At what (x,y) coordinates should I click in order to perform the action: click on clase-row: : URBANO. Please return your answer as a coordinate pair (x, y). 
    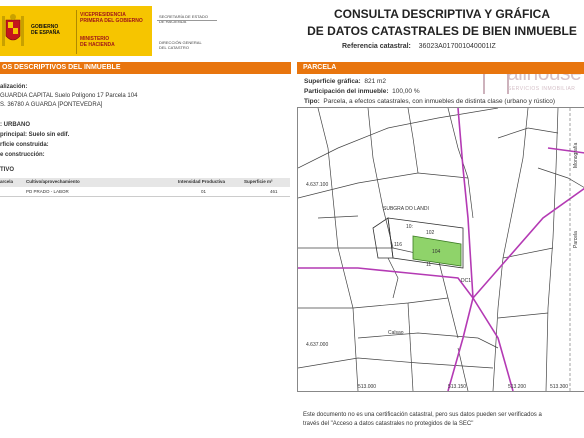
    Looking at the image, I should click on (15, 125).